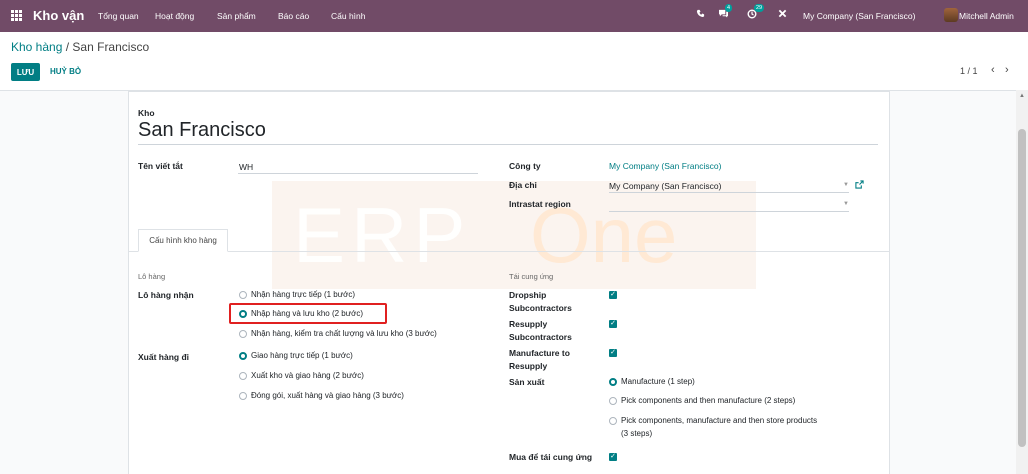  I want to click on dropship-label-line2: Subcontractors, so click(540, 308).